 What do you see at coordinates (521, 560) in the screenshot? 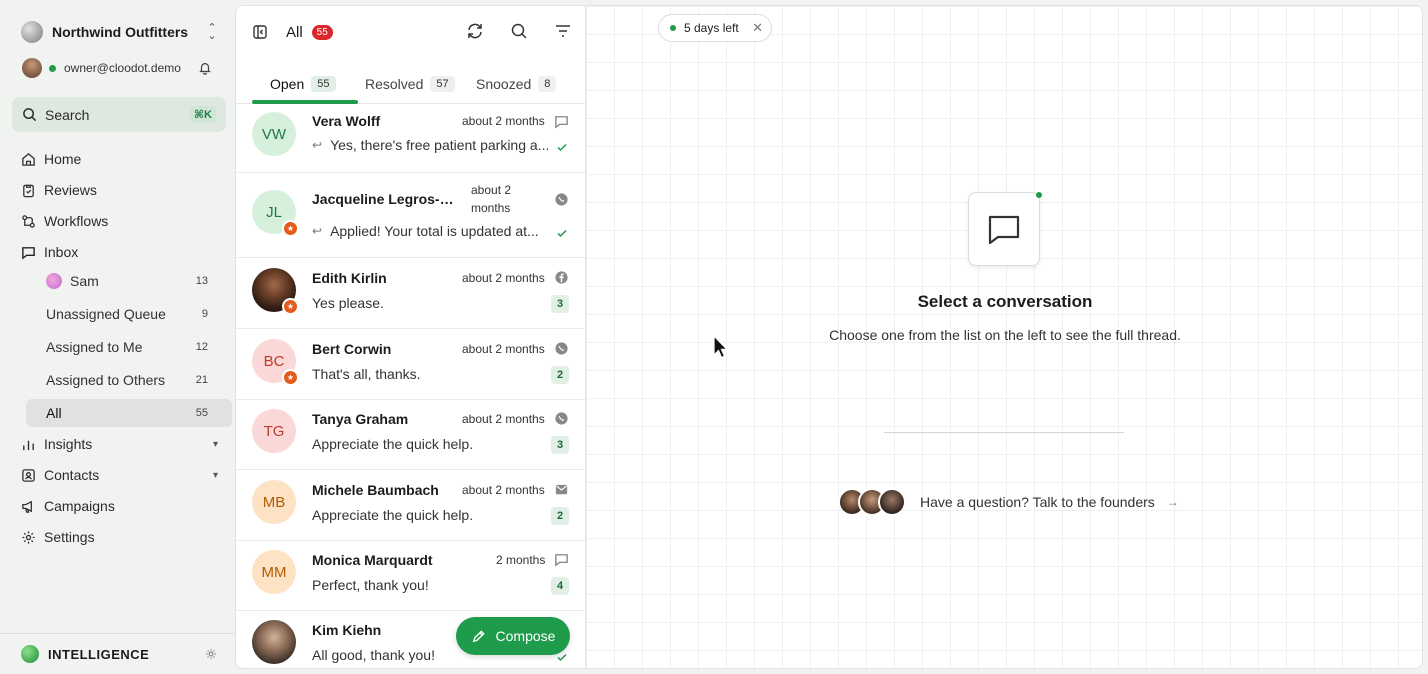
I see `timestamp: 2 months` at bounding box center [521, 560].